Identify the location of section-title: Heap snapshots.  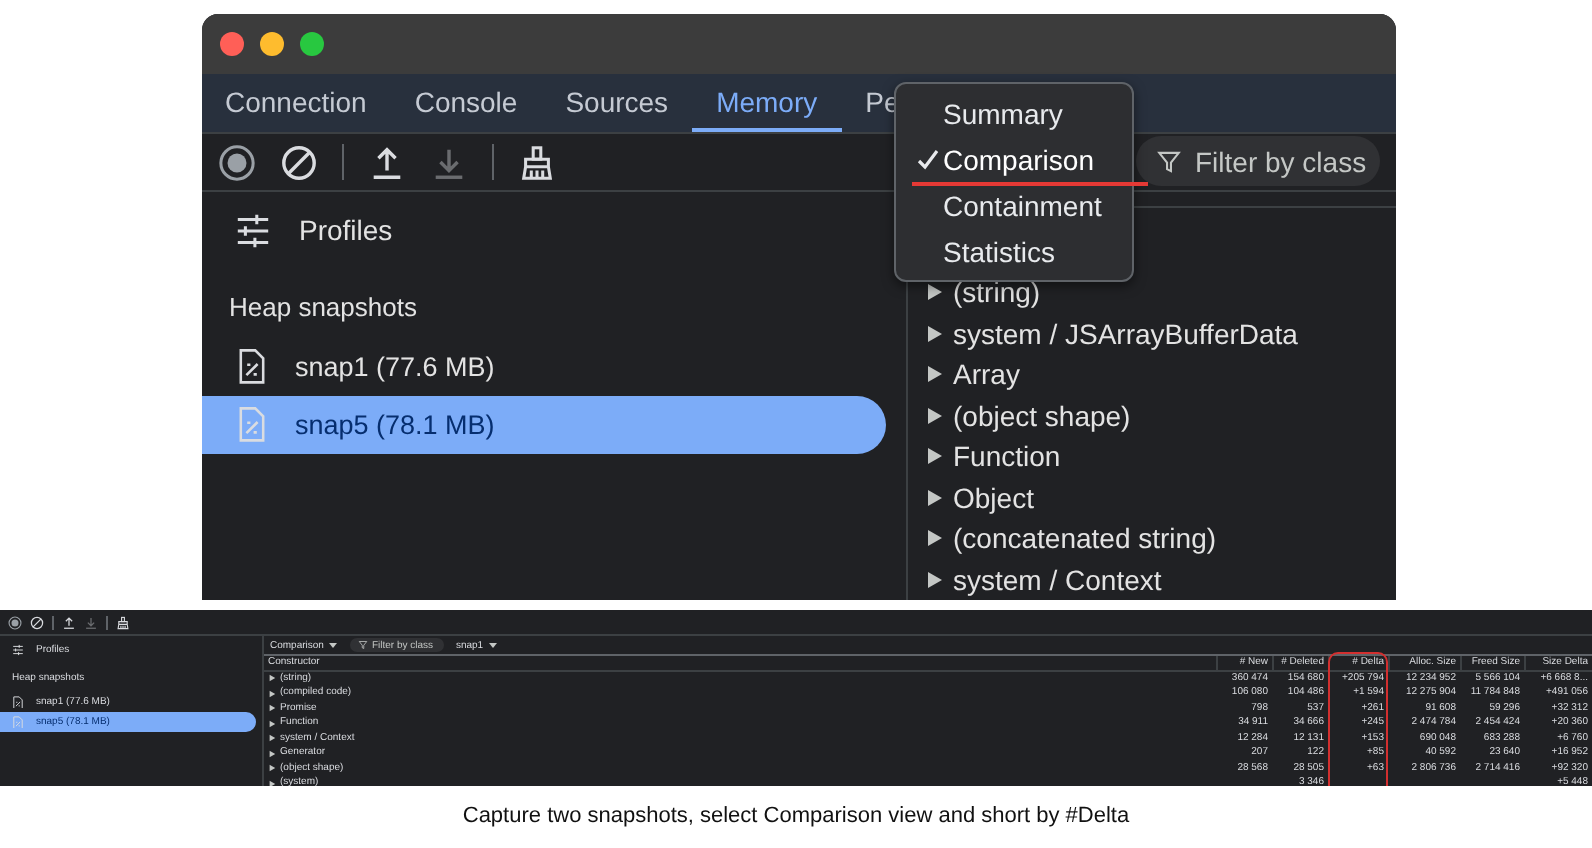
(323, 308).